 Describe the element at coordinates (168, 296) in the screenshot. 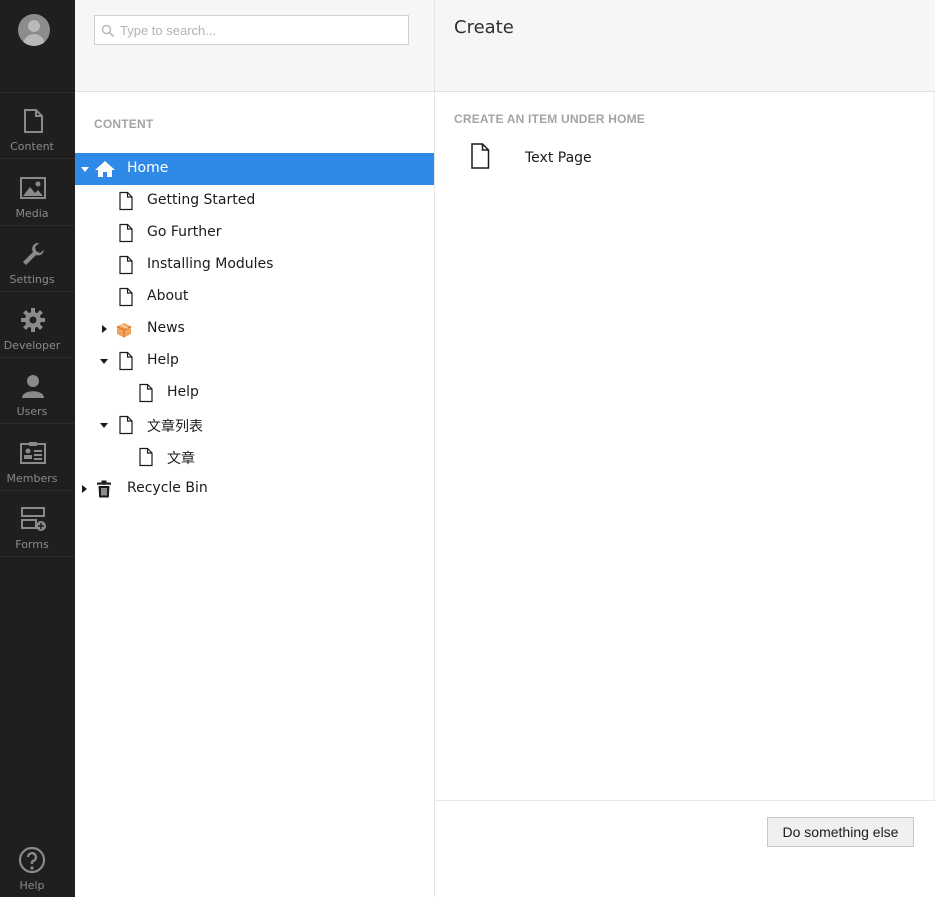

I see `tree-node-label: About` at that location.